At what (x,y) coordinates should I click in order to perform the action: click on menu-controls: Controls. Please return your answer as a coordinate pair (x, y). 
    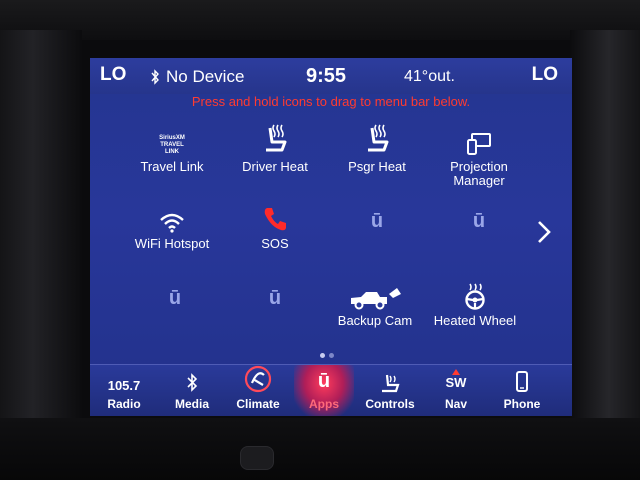
    Looking at the image, I should click on (390, 390).